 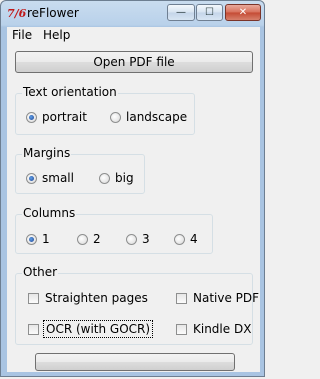 What do you see at coordinates (22, 35) in the screenshot?
I see `menu-file: File` at bounding box center [22, 35].